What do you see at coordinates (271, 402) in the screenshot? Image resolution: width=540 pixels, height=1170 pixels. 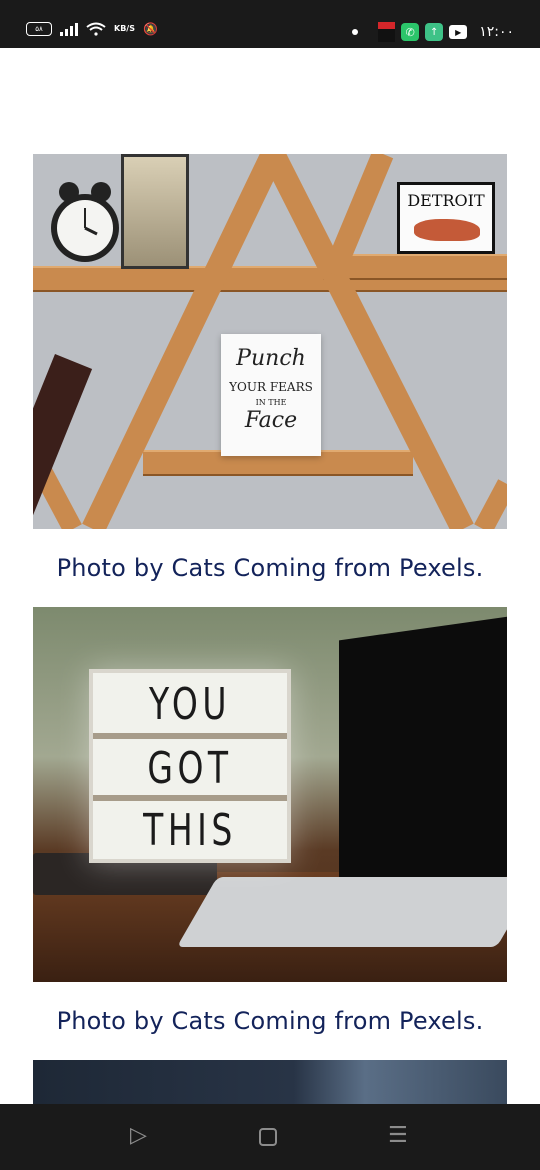 I see `quote-line: IN THE` at bounding box center [271, 402].